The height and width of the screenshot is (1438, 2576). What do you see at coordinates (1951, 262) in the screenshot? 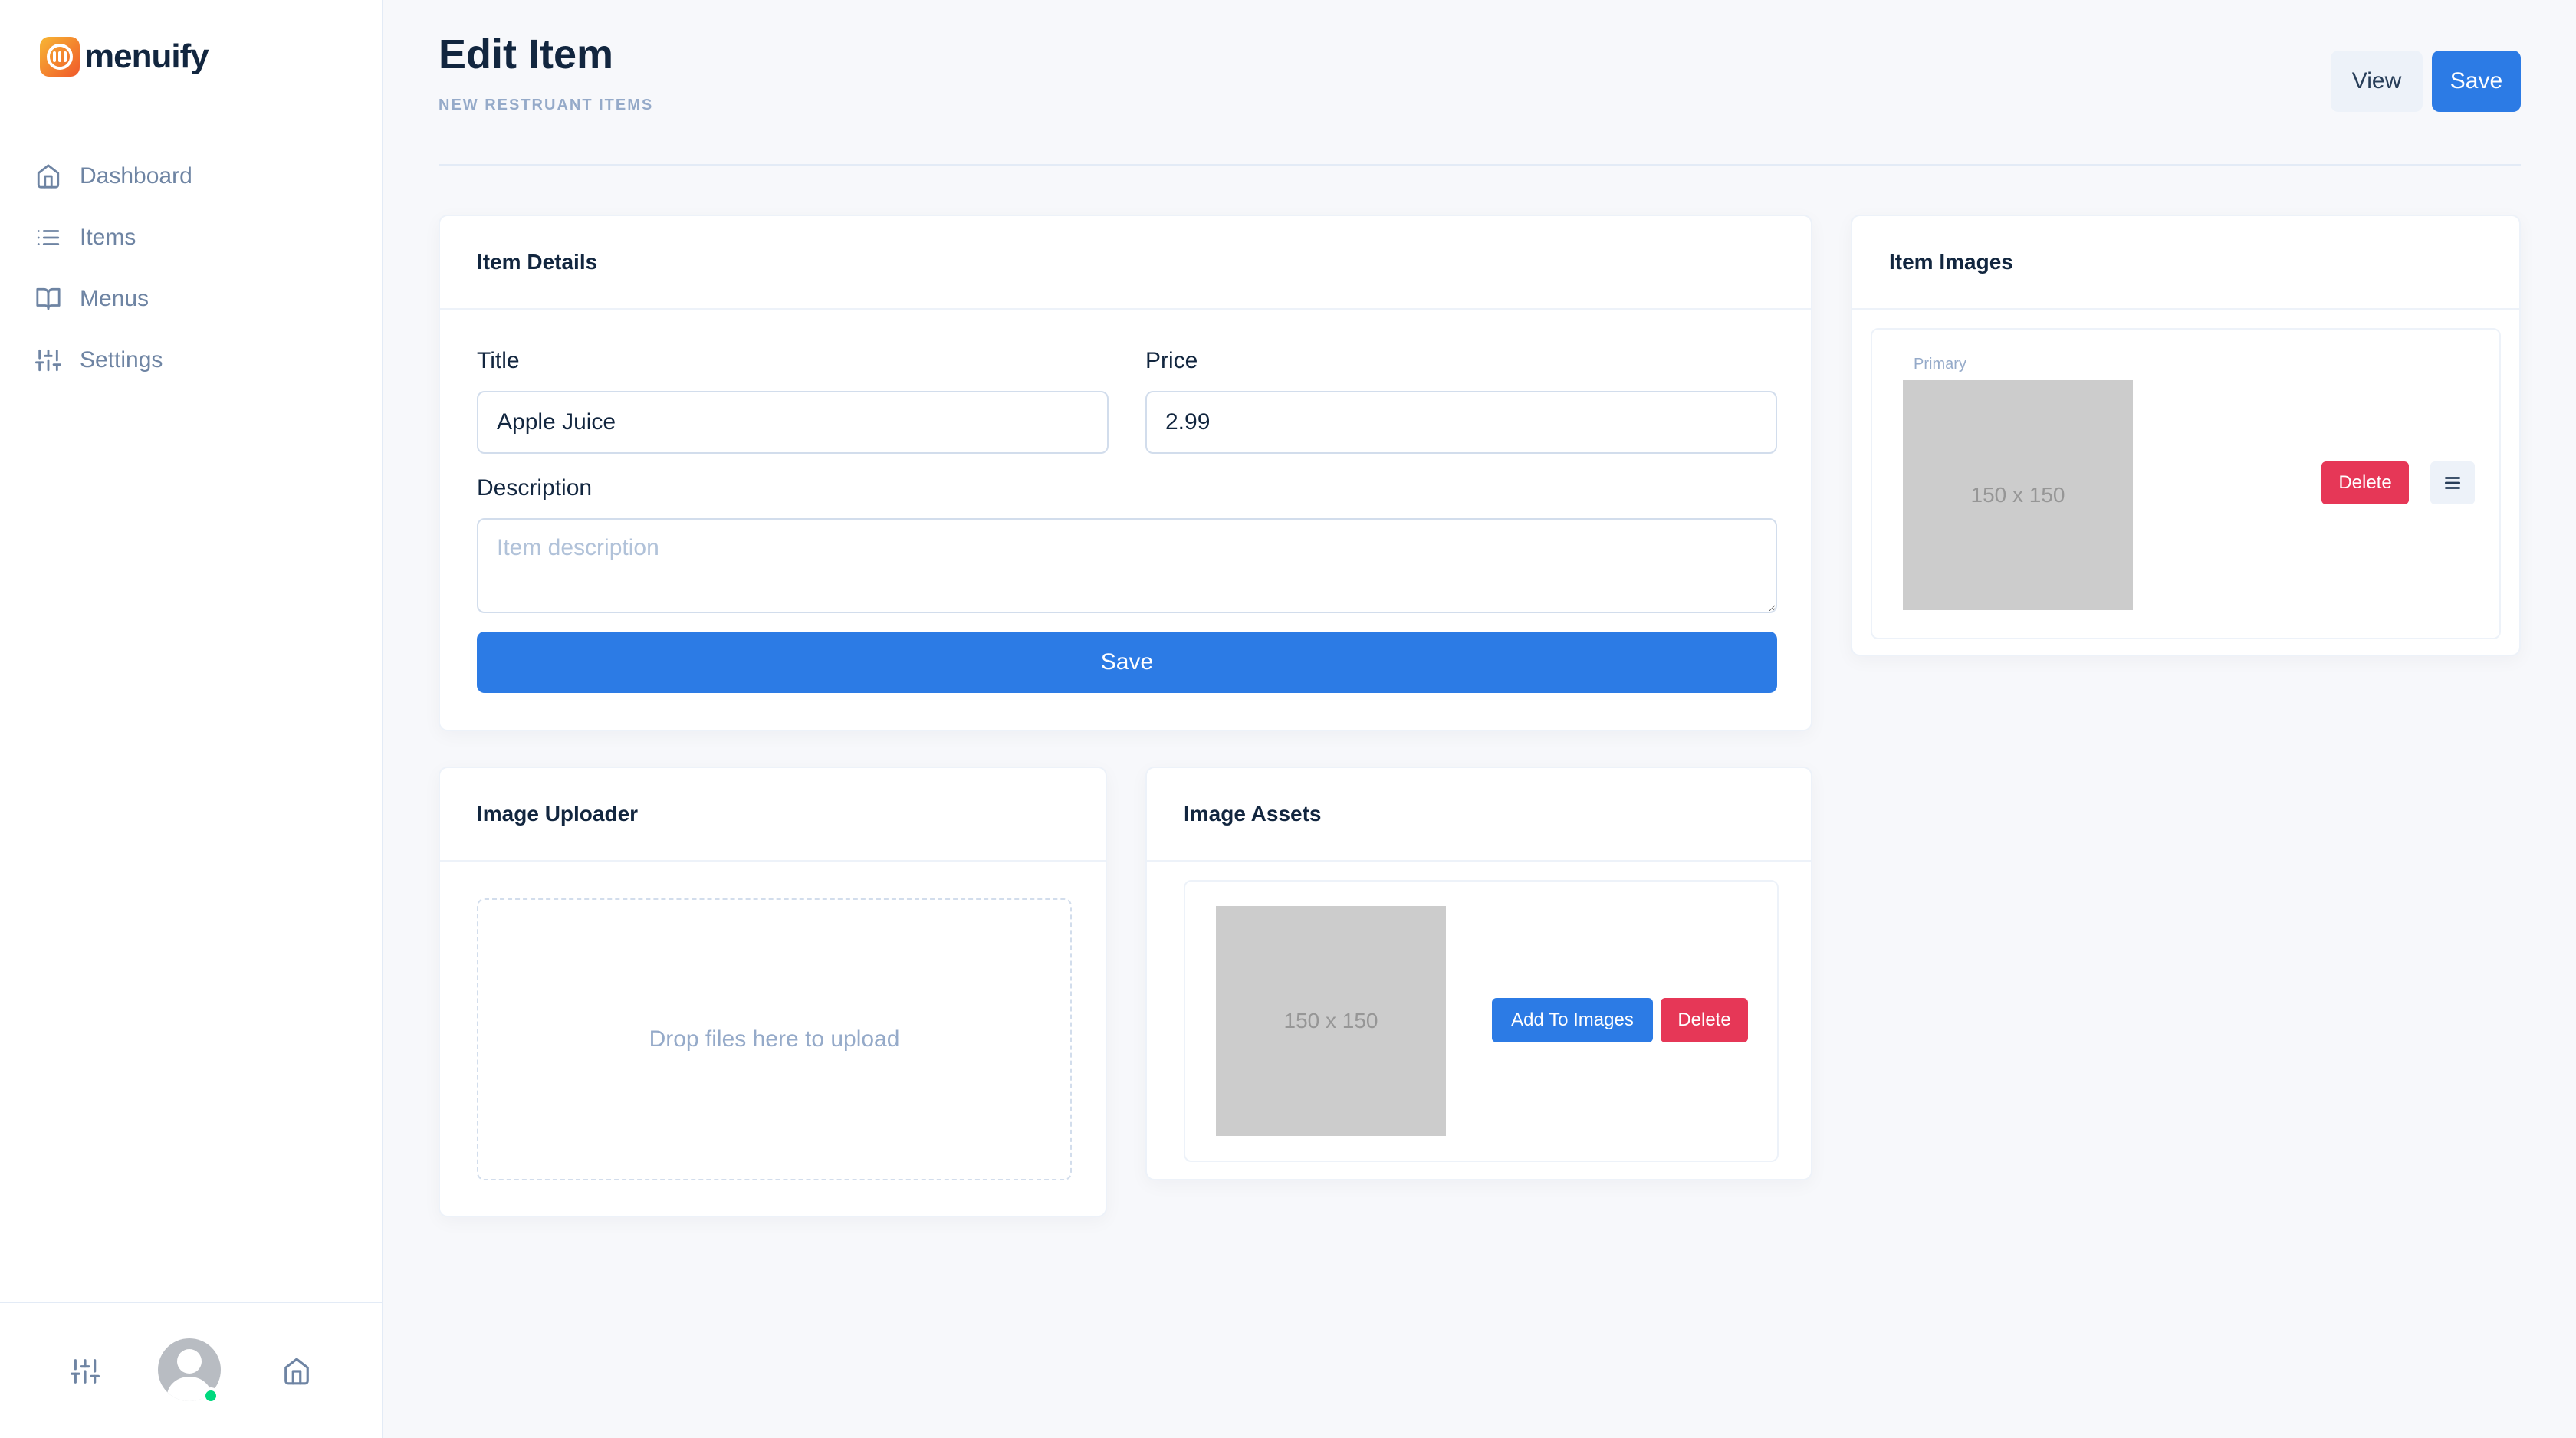
I see `card-title: Item Images` at bounding box center [1951, 262].